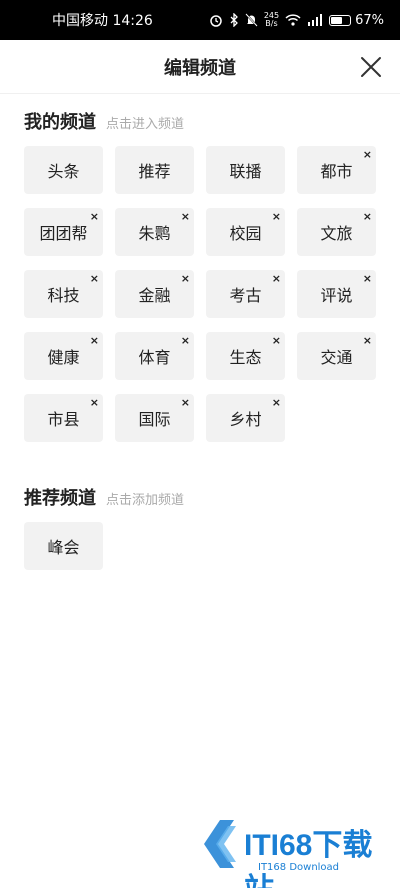 The width and height of the screenshot is (400, 888). I want to click on battery-icon, so click(340, 20).